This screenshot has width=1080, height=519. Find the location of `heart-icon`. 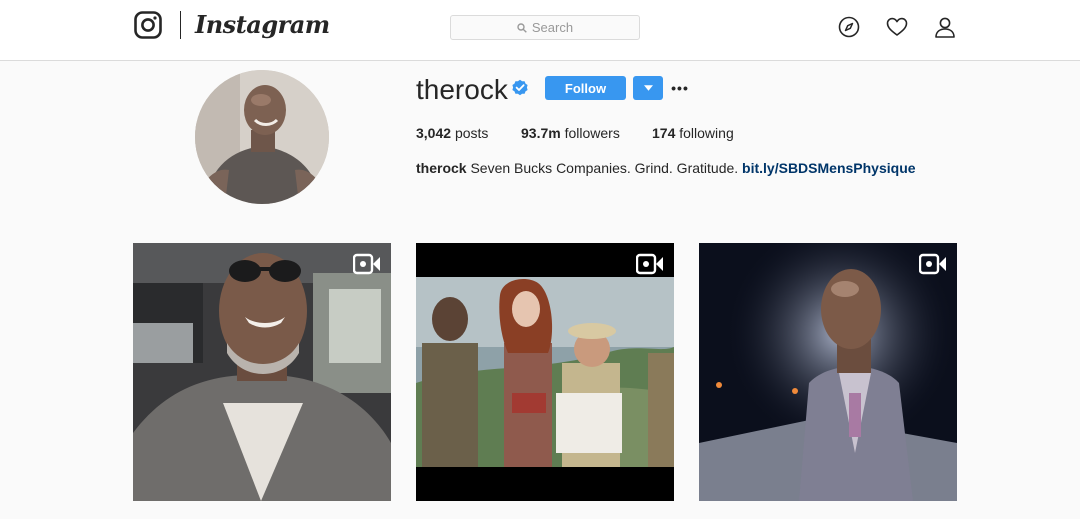

heart-icon is located at coordinates (897, 27).